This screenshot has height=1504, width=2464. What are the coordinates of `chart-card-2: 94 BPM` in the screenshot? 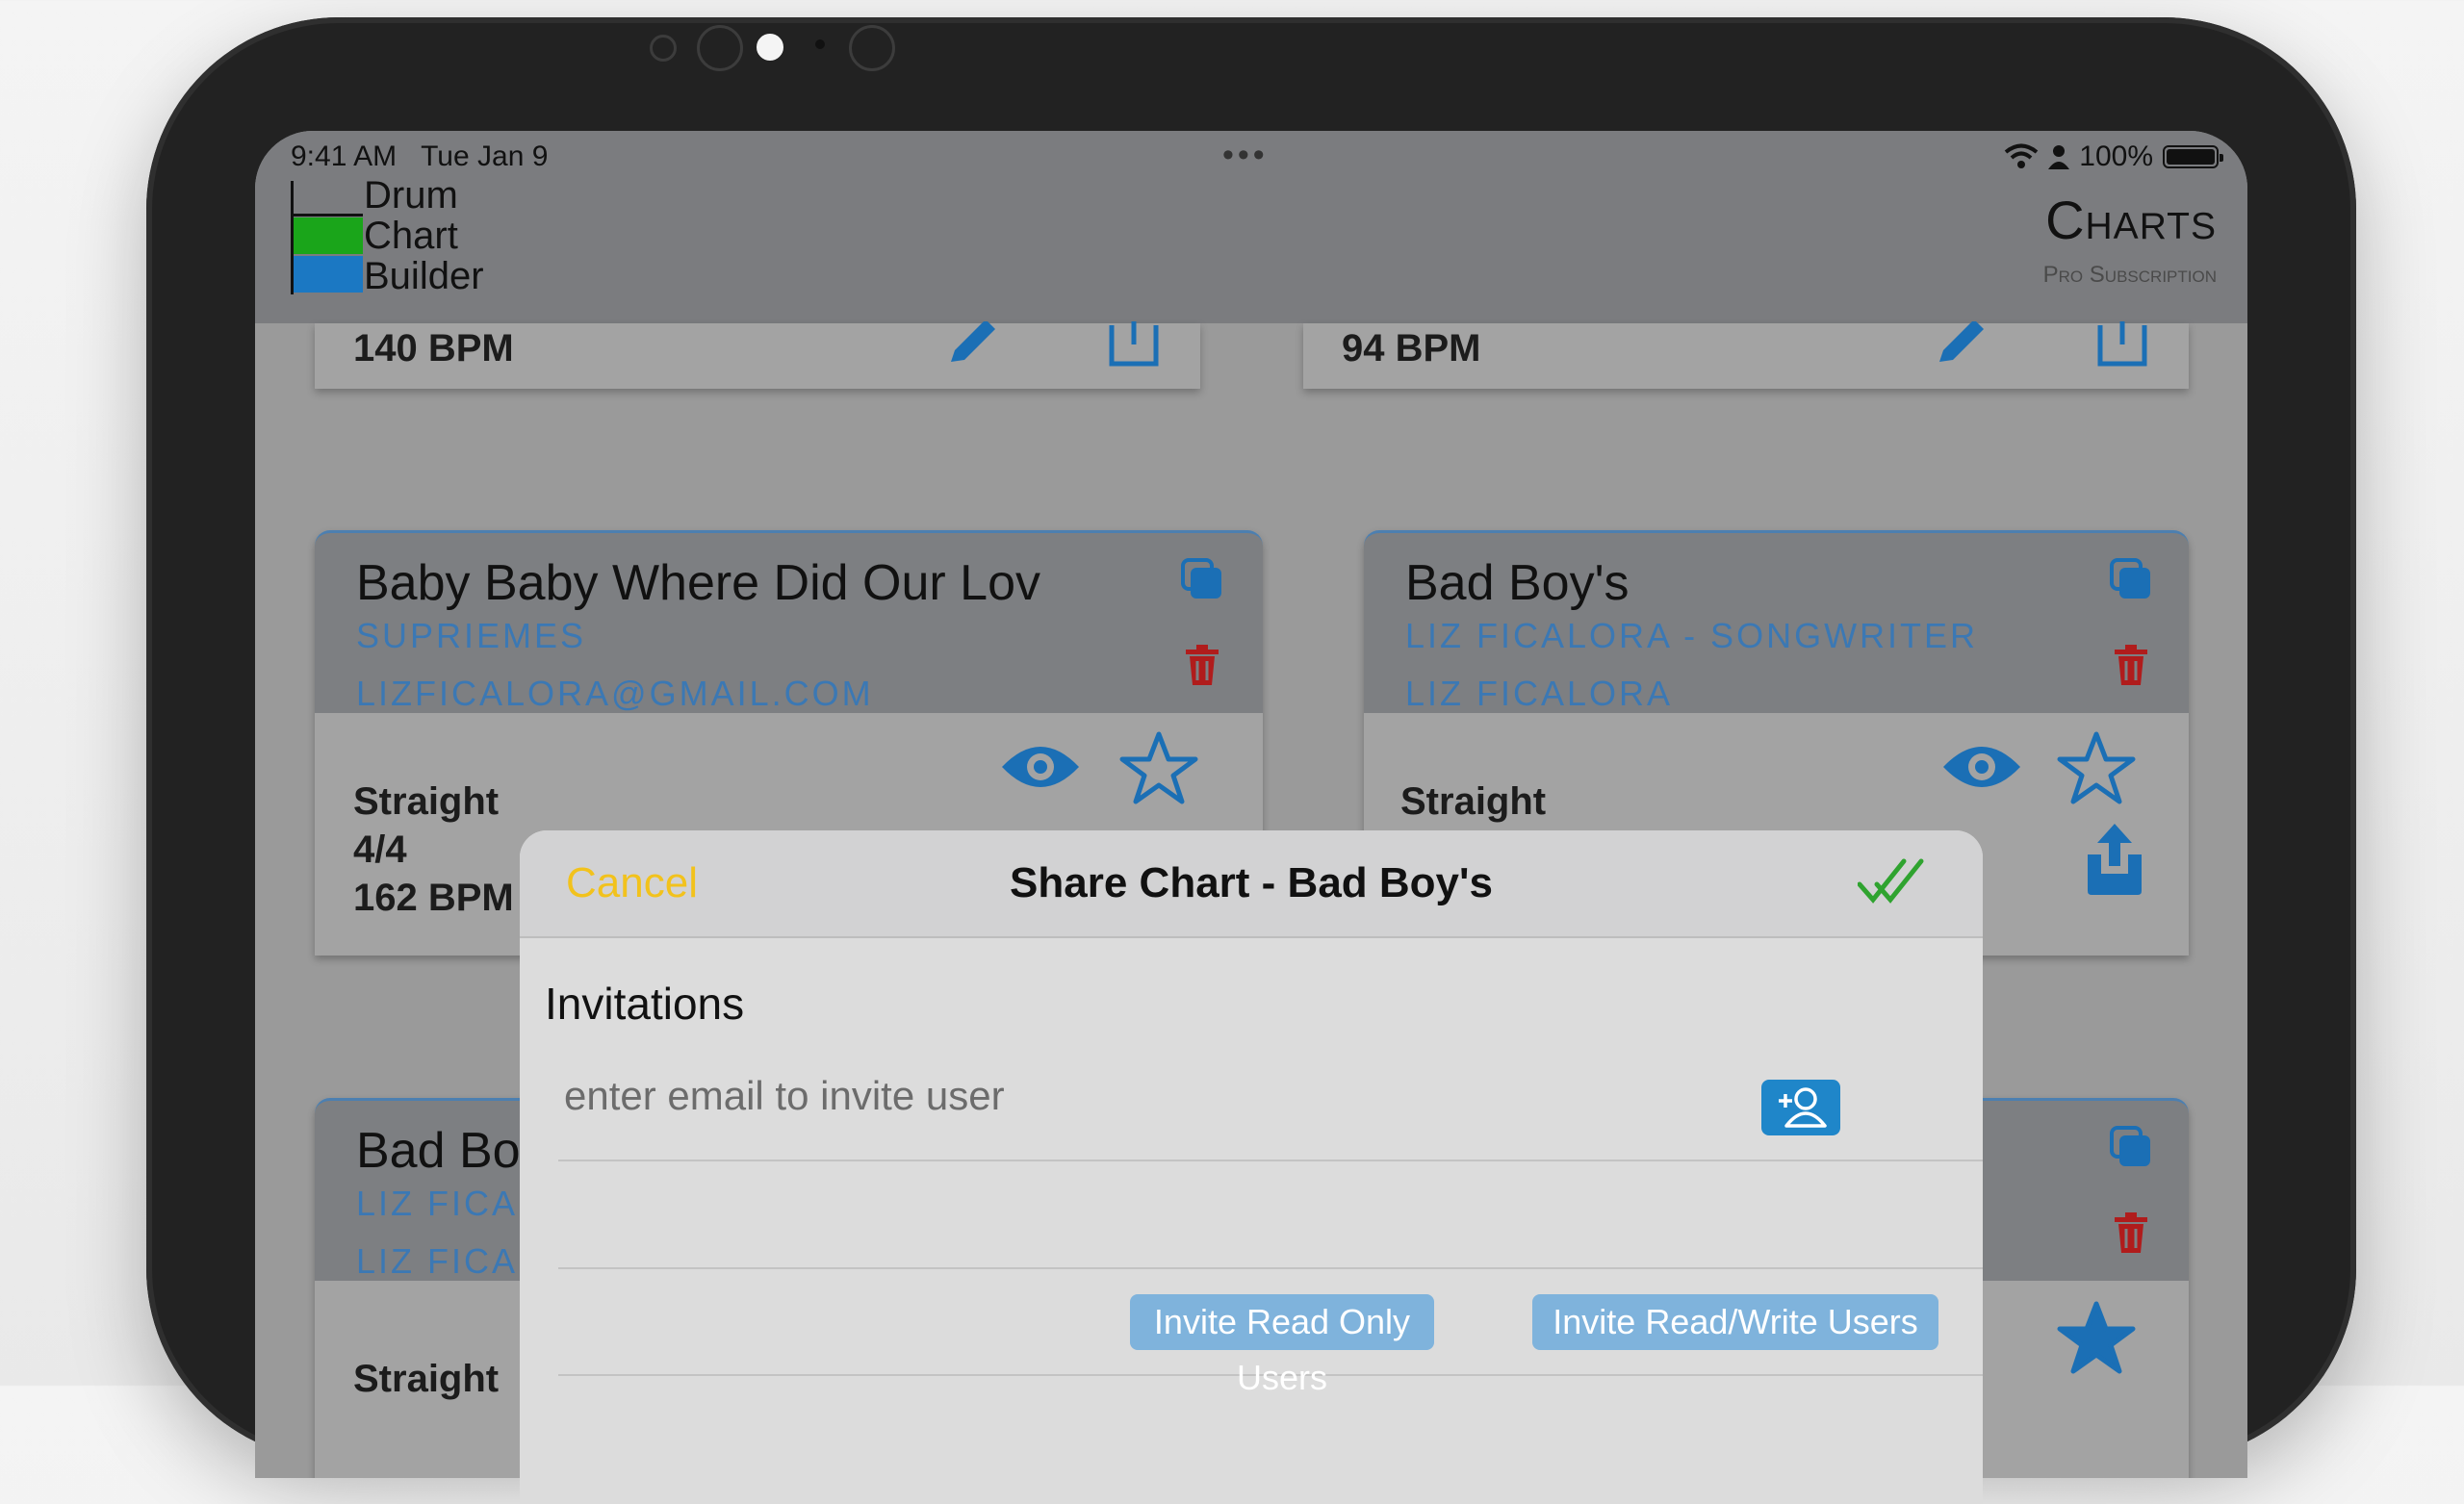 It's located at (1746, 355).